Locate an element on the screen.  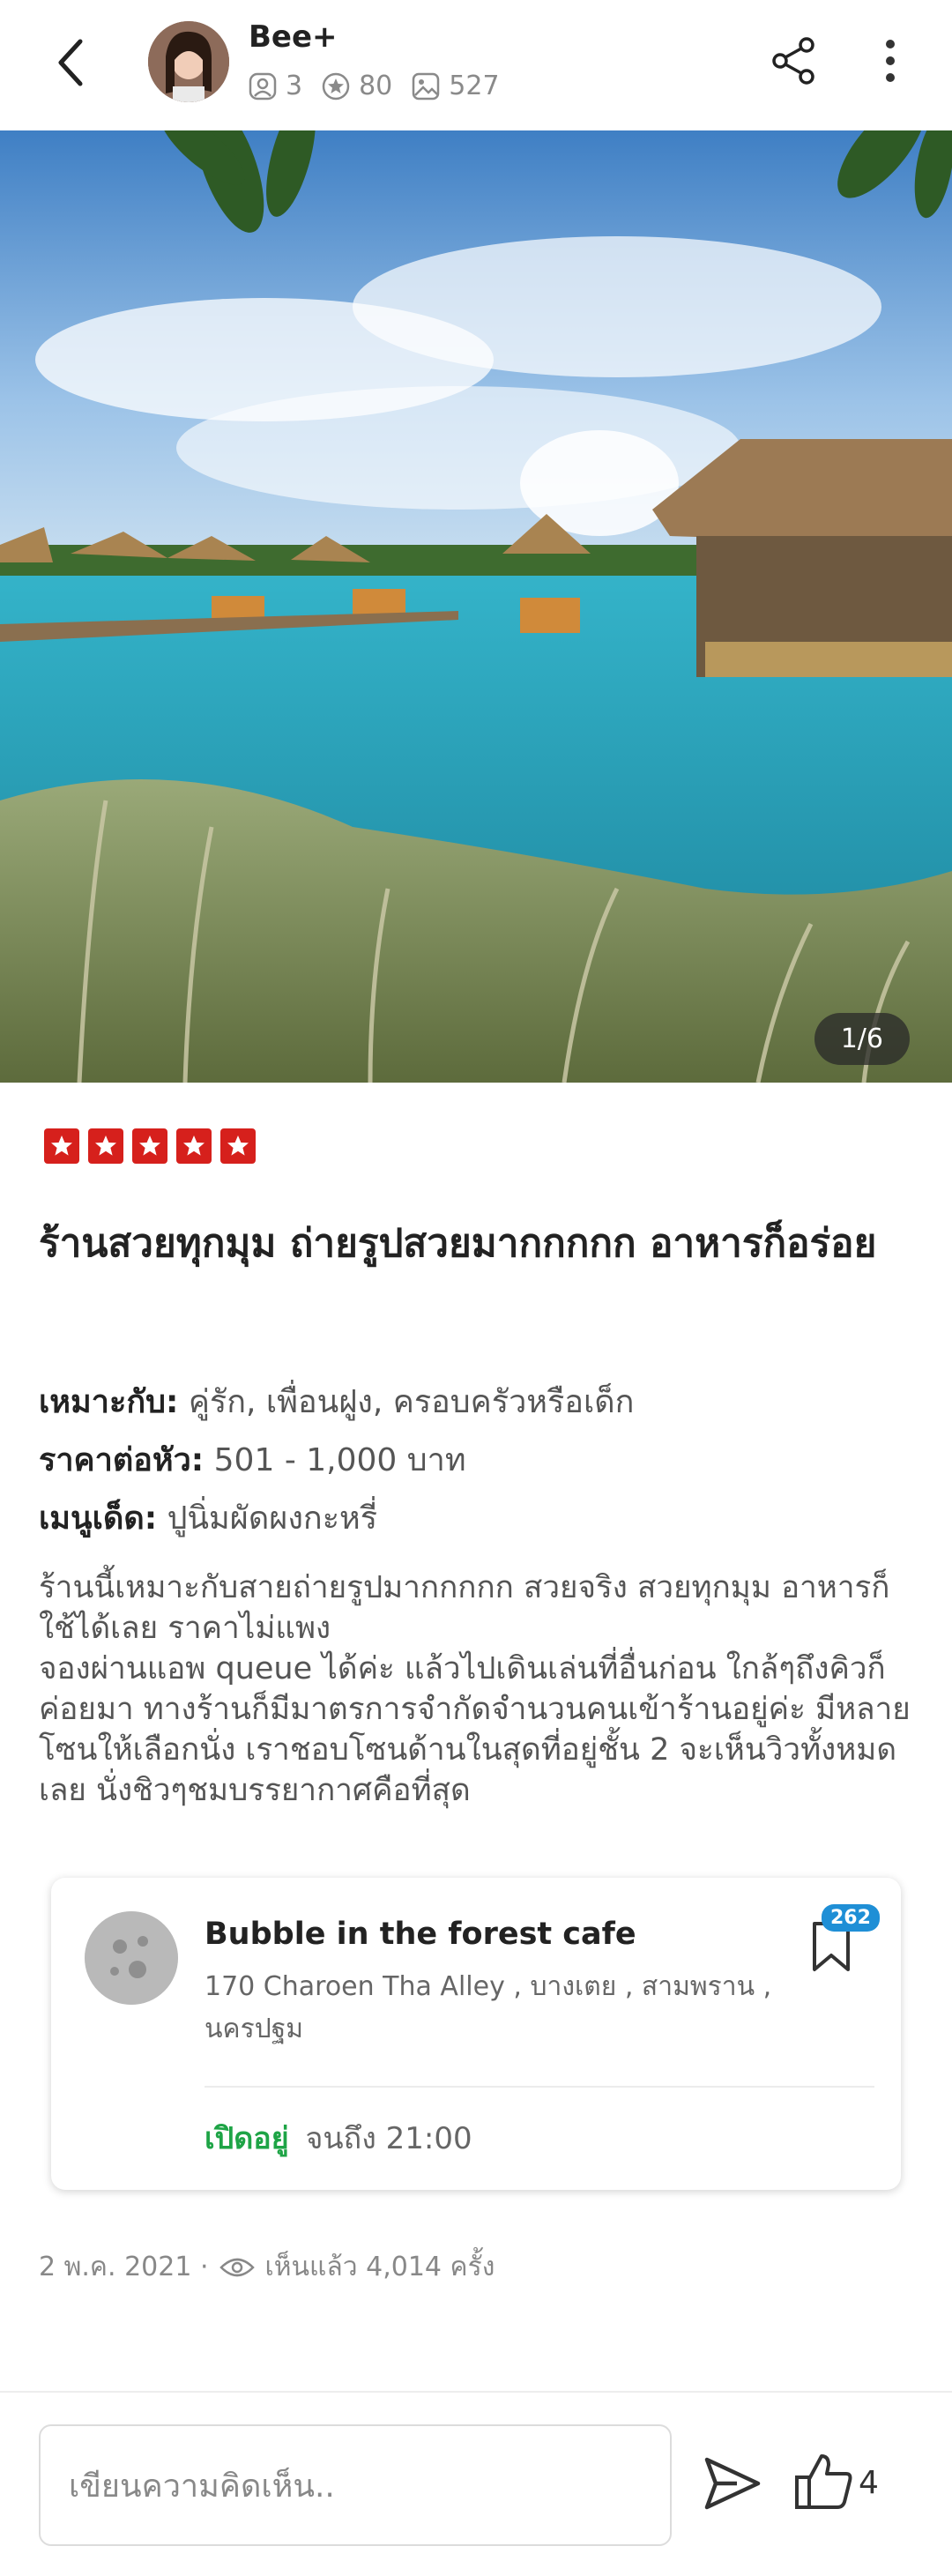
reviews-count: 80 is located at coordinates (376, 86).